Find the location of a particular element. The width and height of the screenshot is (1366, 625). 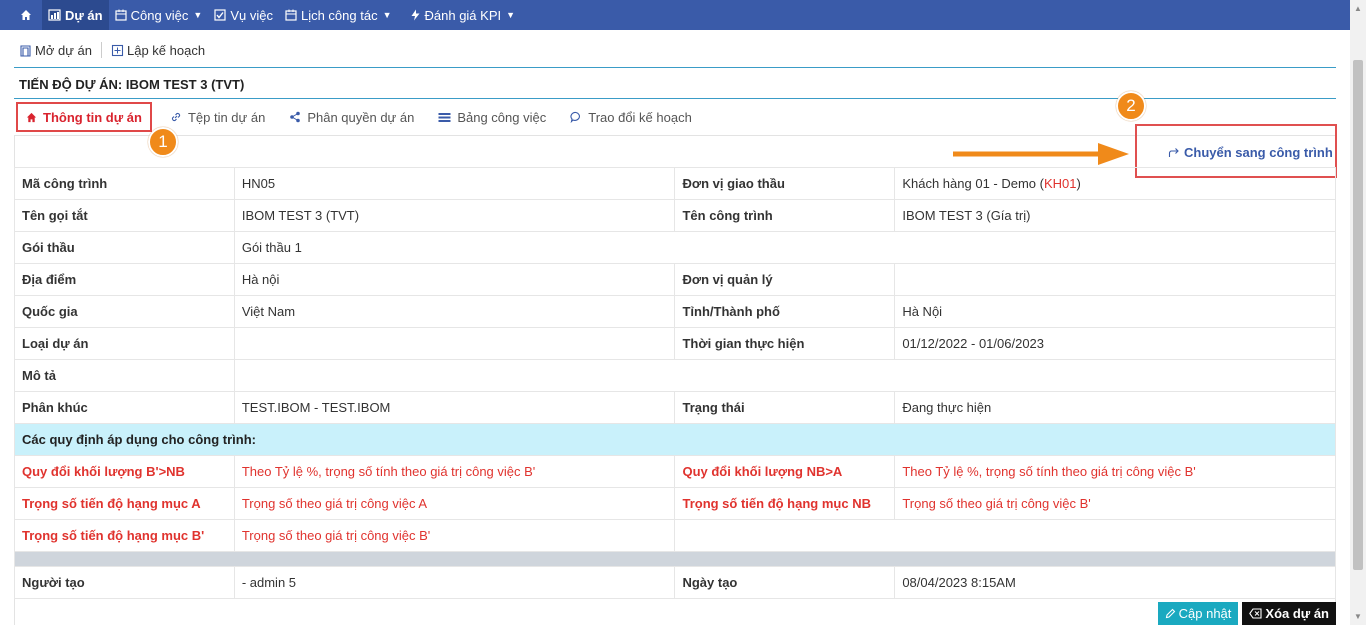

table-row: Gói thầu Gói thầu 1 is located at coordinates (675, 247).